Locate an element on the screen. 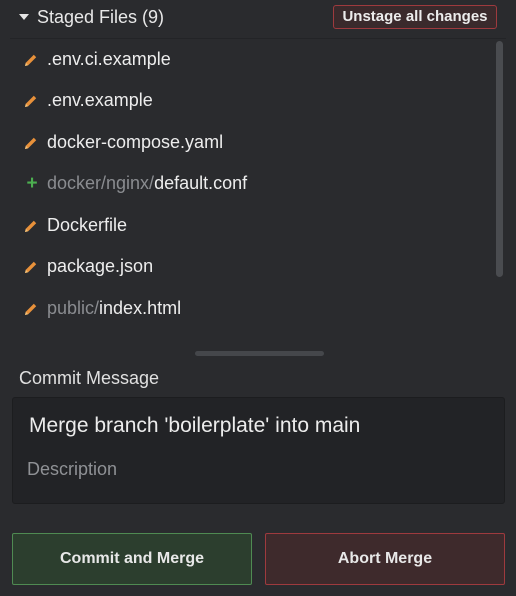 The width and height of the screenshot is (516, 596). file-dir: docker/nginx/ is located at coordinates (101, 183).